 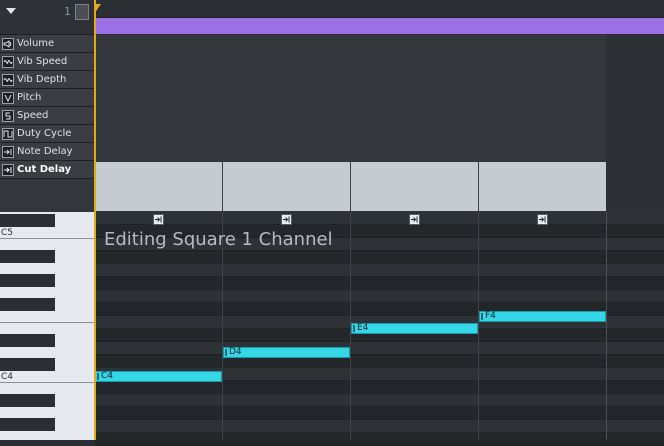 I want to click on effect-cut-delay: Cut Delay, so click(x=47, y=170).